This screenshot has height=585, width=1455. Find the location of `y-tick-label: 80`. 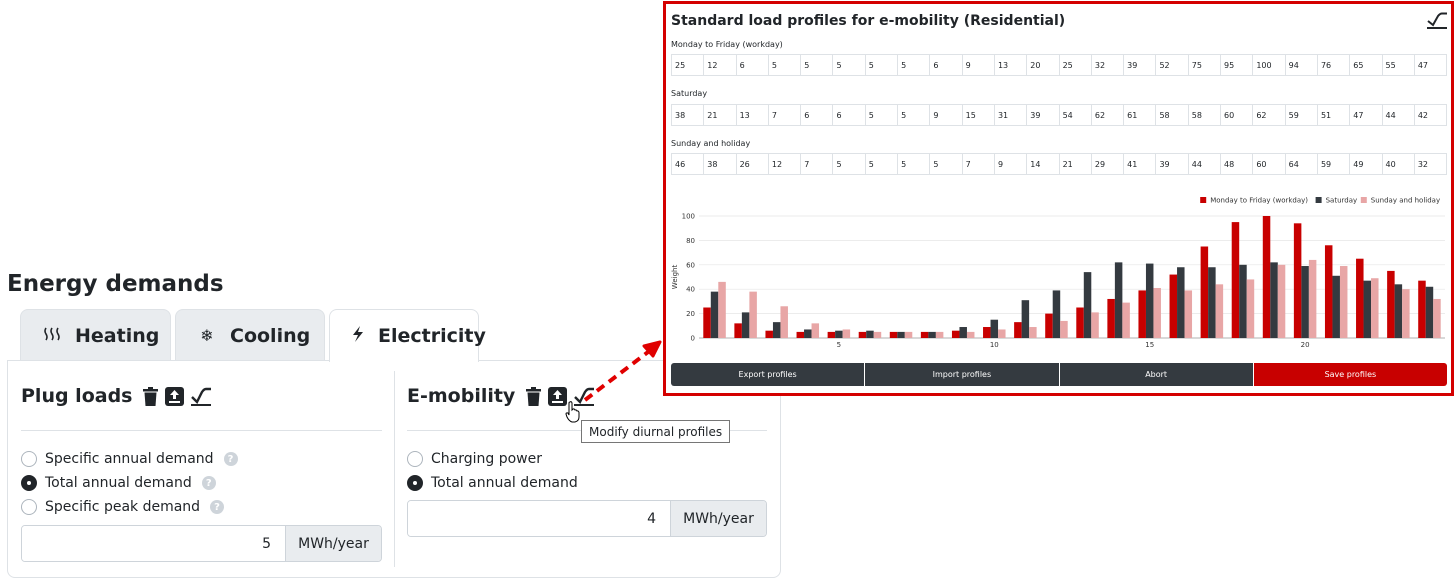

y-tick-label: 80 is located at coordinates (690, 241).